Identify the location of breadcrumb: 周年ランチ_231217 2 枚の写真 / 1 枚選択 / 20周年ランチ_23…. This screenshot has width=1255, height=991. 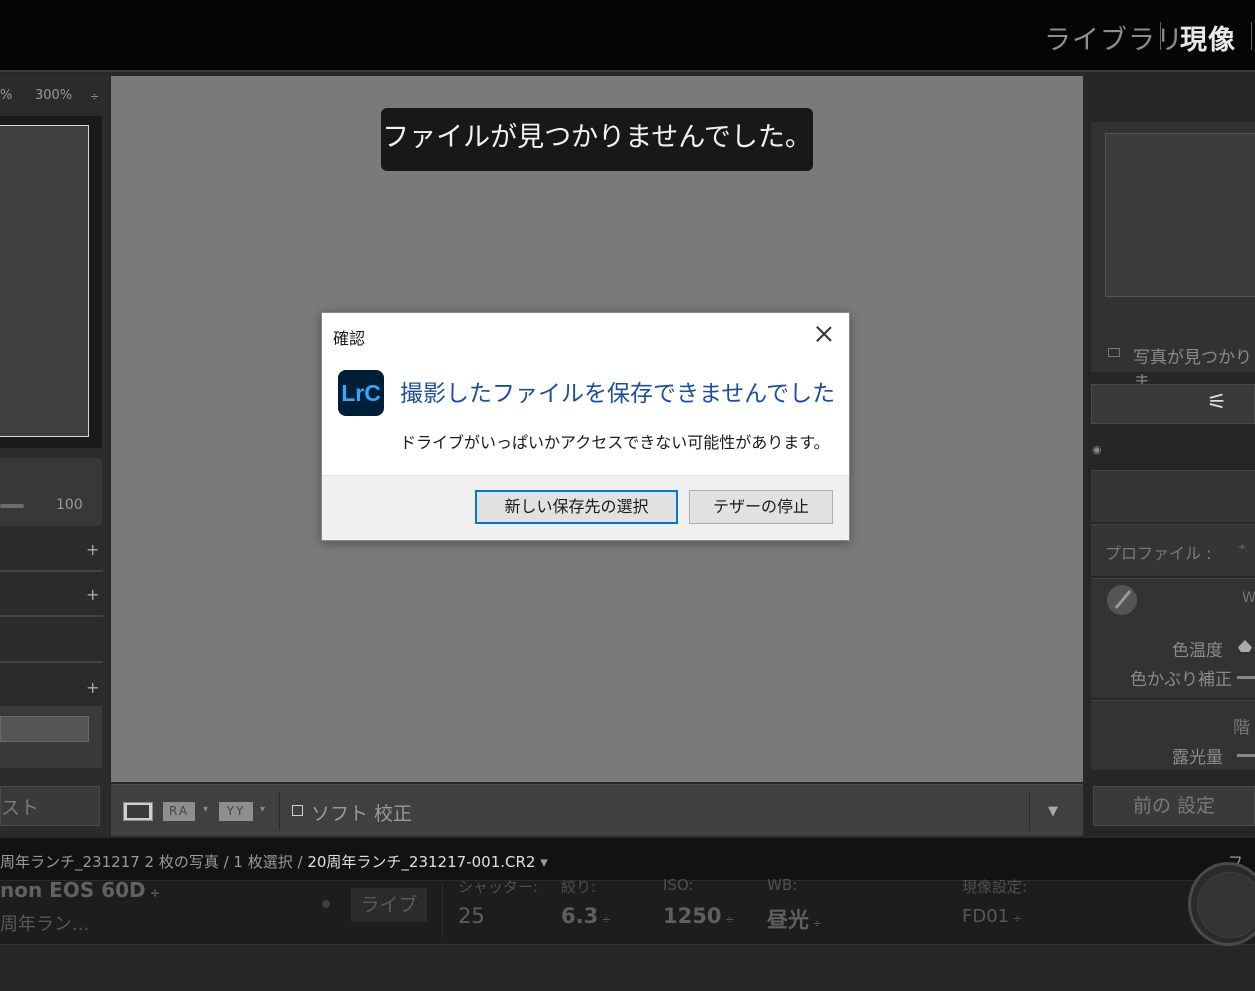
(274, 861).